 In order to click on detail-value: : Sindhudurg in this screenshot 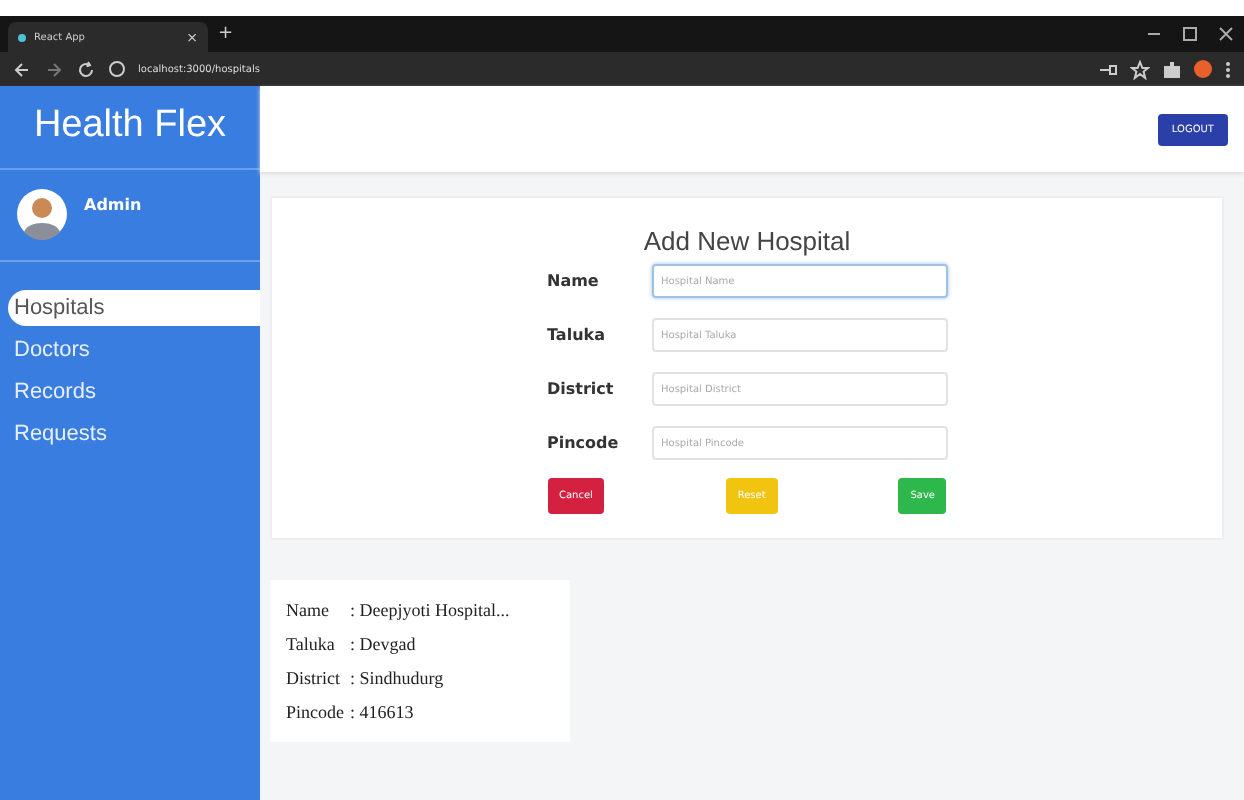, I will do `click(397, 678)`.